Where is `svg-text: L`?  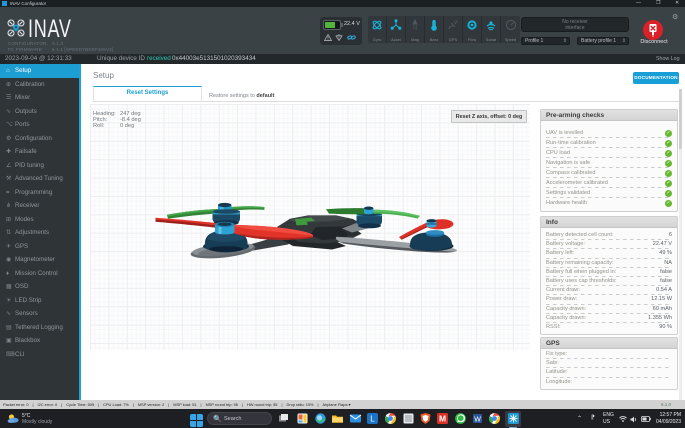 svg-text: L is located at coordinates (372, 419).